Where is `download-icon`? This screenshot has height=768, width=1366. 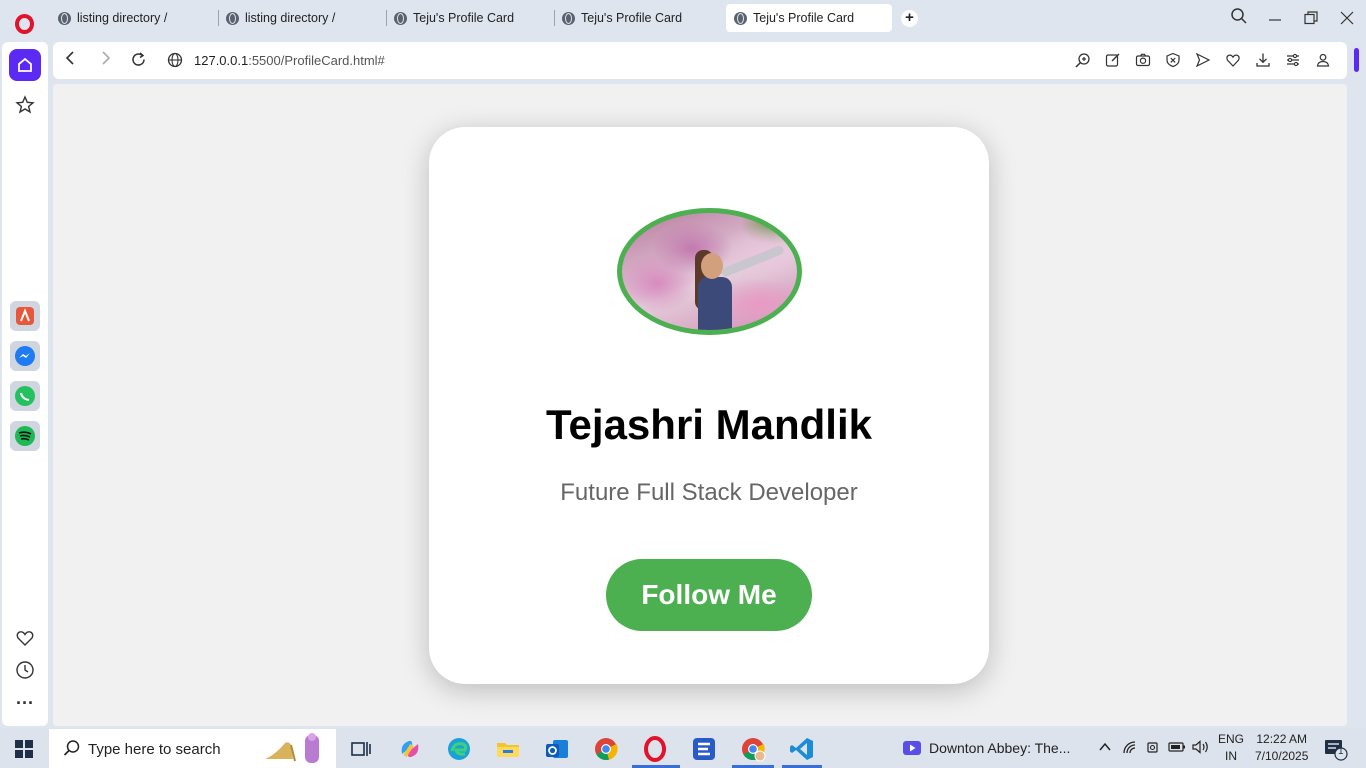 download-icon is located at coordinates (1263, 60).